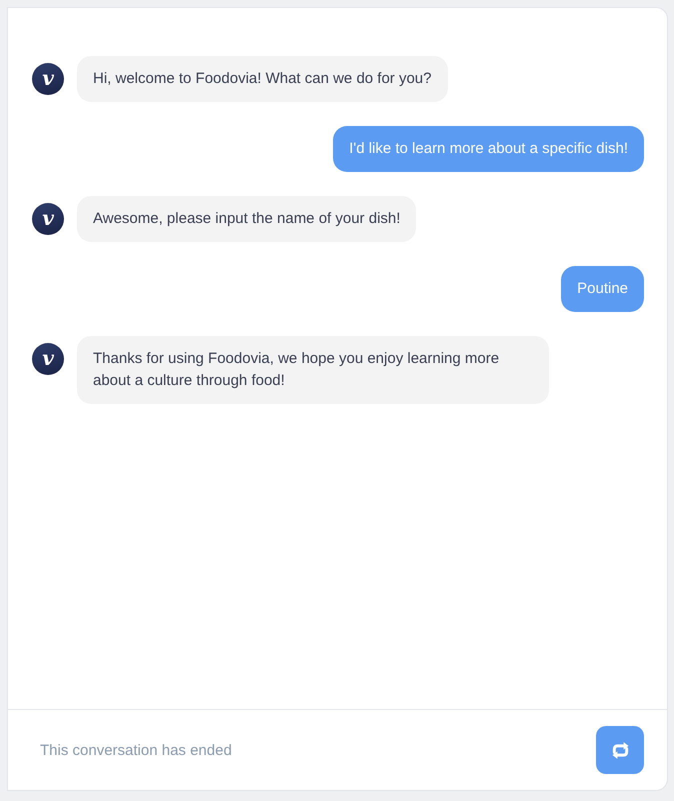 This screenshot has height=801, width=674. I want to click on restart-button, so click(620, 750).